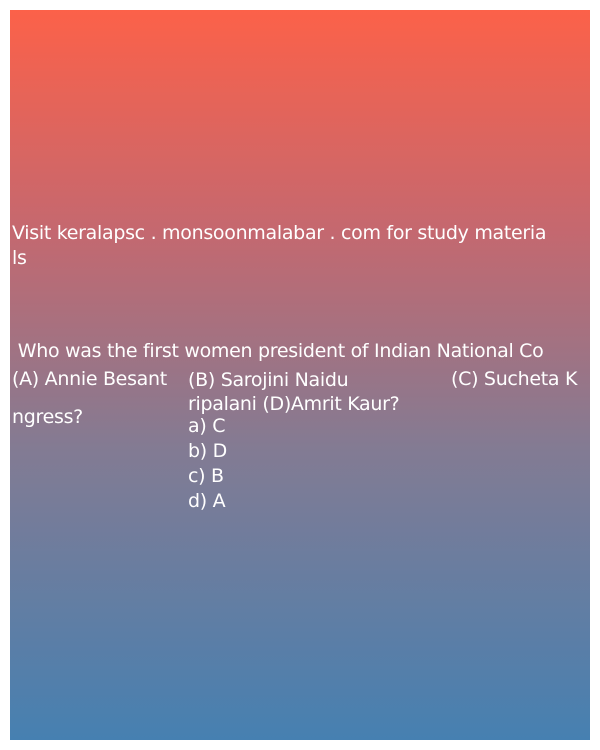 This screenshot has height=750, width=600. Describe the element at coordinates (294, 404) in the screenshot. I see `option-wrap-line: ripalani (D)Amrit Kaur?` at that location.